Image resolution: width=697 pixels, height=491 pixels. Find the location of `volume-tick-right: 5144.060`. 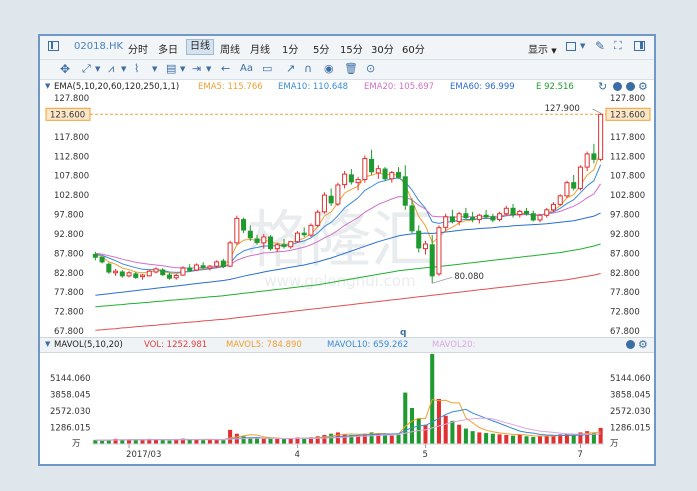

volume-tick-right: 5144.060 is located at coordinates (630, 379).